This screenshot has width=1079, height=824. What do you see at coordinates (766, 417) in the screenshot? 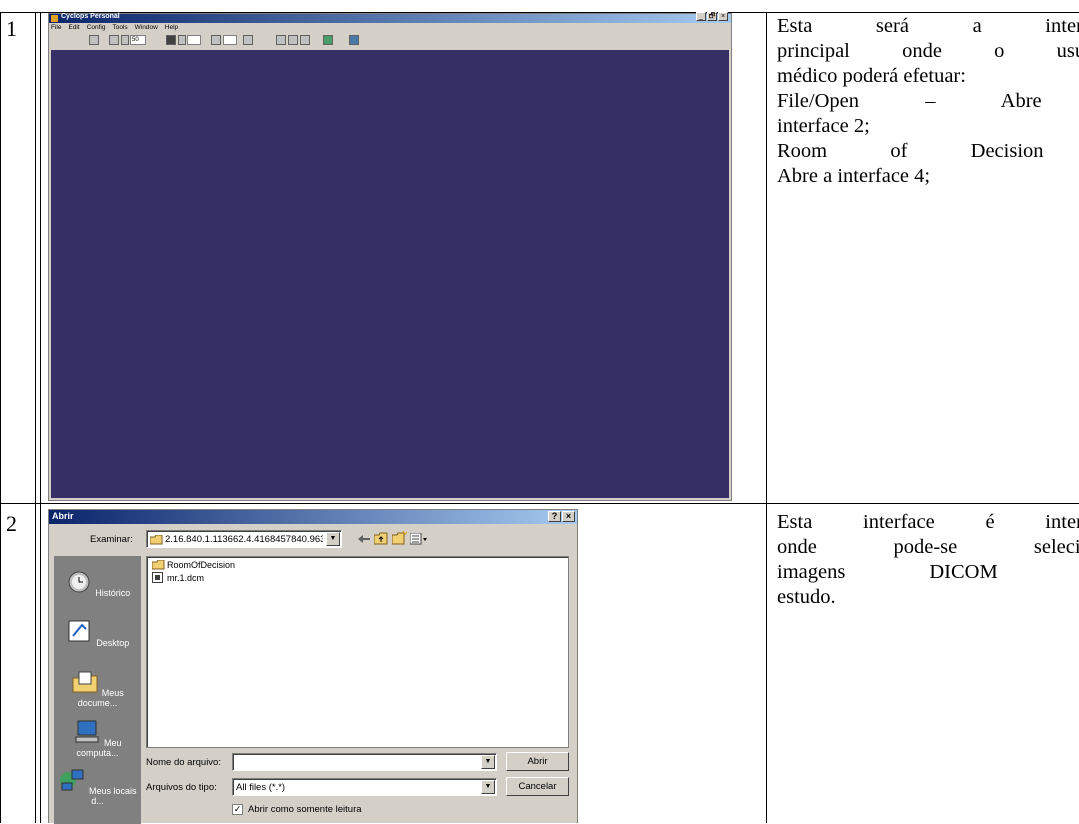
I see `description-column-border` at bounding box center [766, 417].